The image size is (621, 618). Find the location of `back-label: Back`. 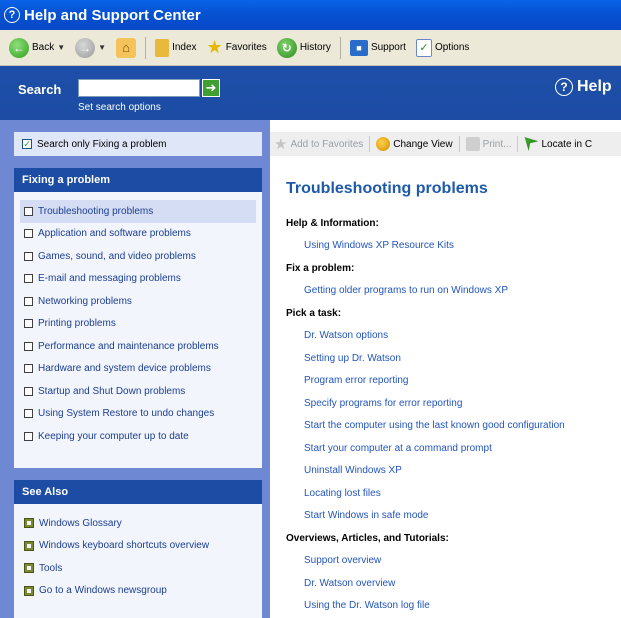

back-label: Back is located at coordinates (43, 47).